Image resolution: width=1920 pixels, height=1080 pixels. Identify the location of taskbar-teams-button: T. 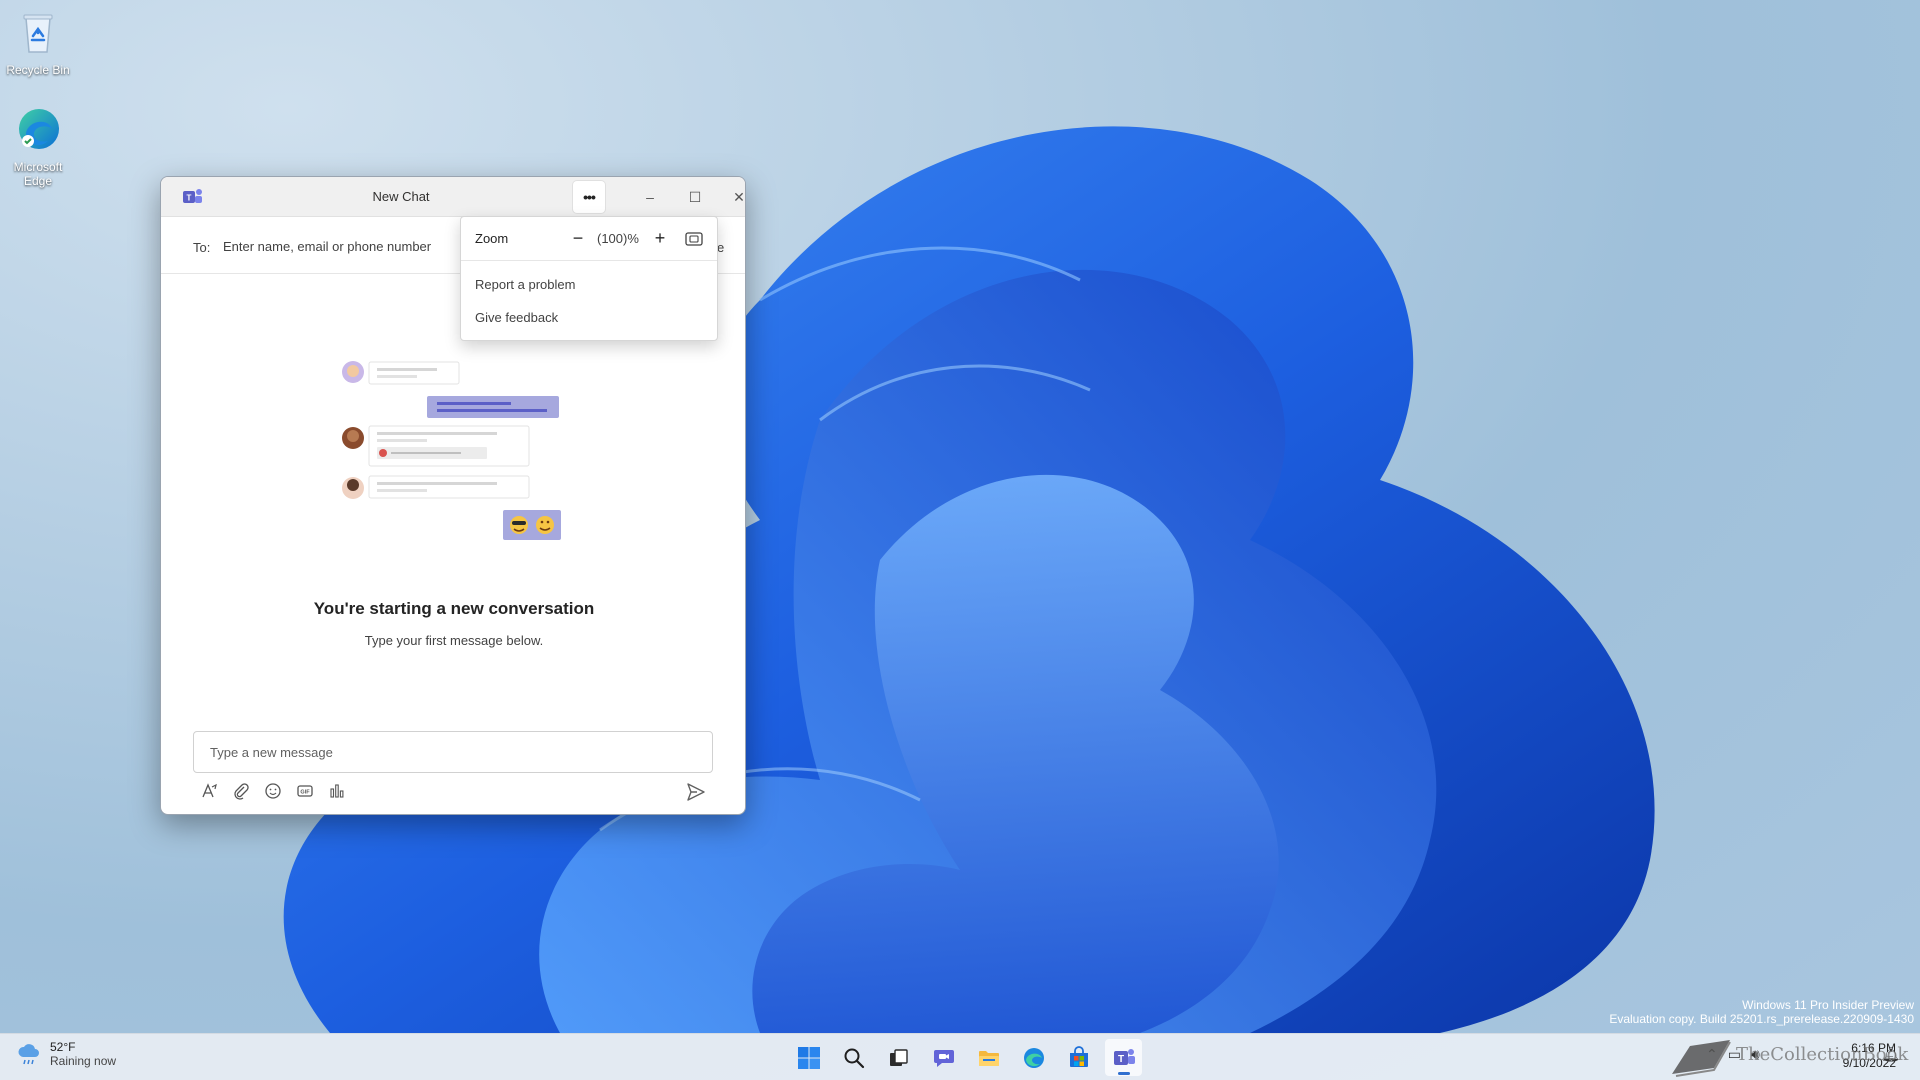
(1123, 1057).